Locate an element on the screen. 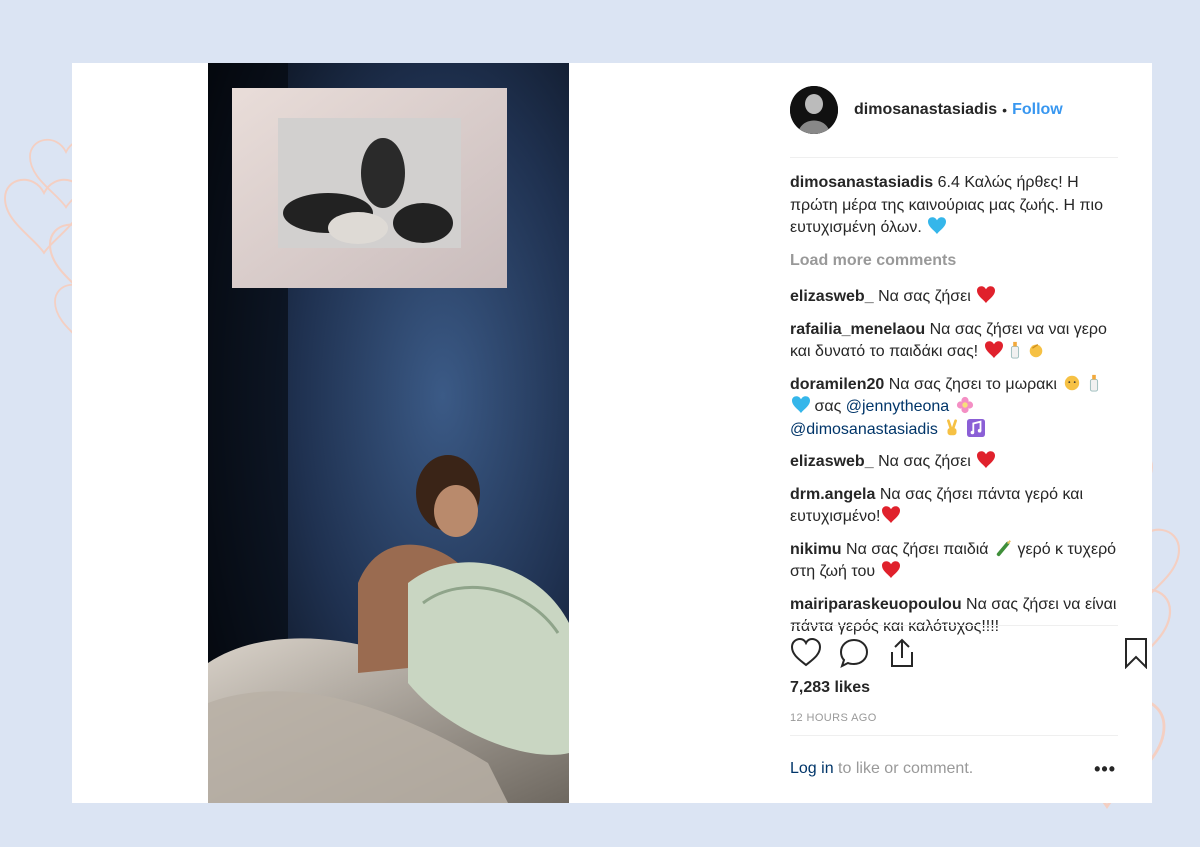 The height and width of the screenshot is (847, 1200). comment-username: drm.angela is located at coordinates (832, 494).